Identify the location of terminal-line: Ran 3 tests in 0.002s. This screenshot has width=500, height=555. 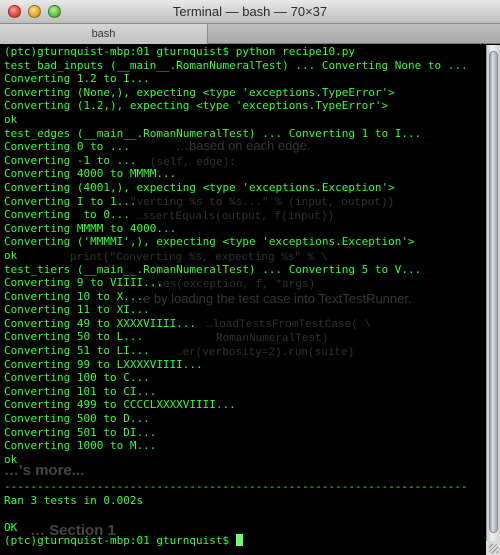
(74, 500).